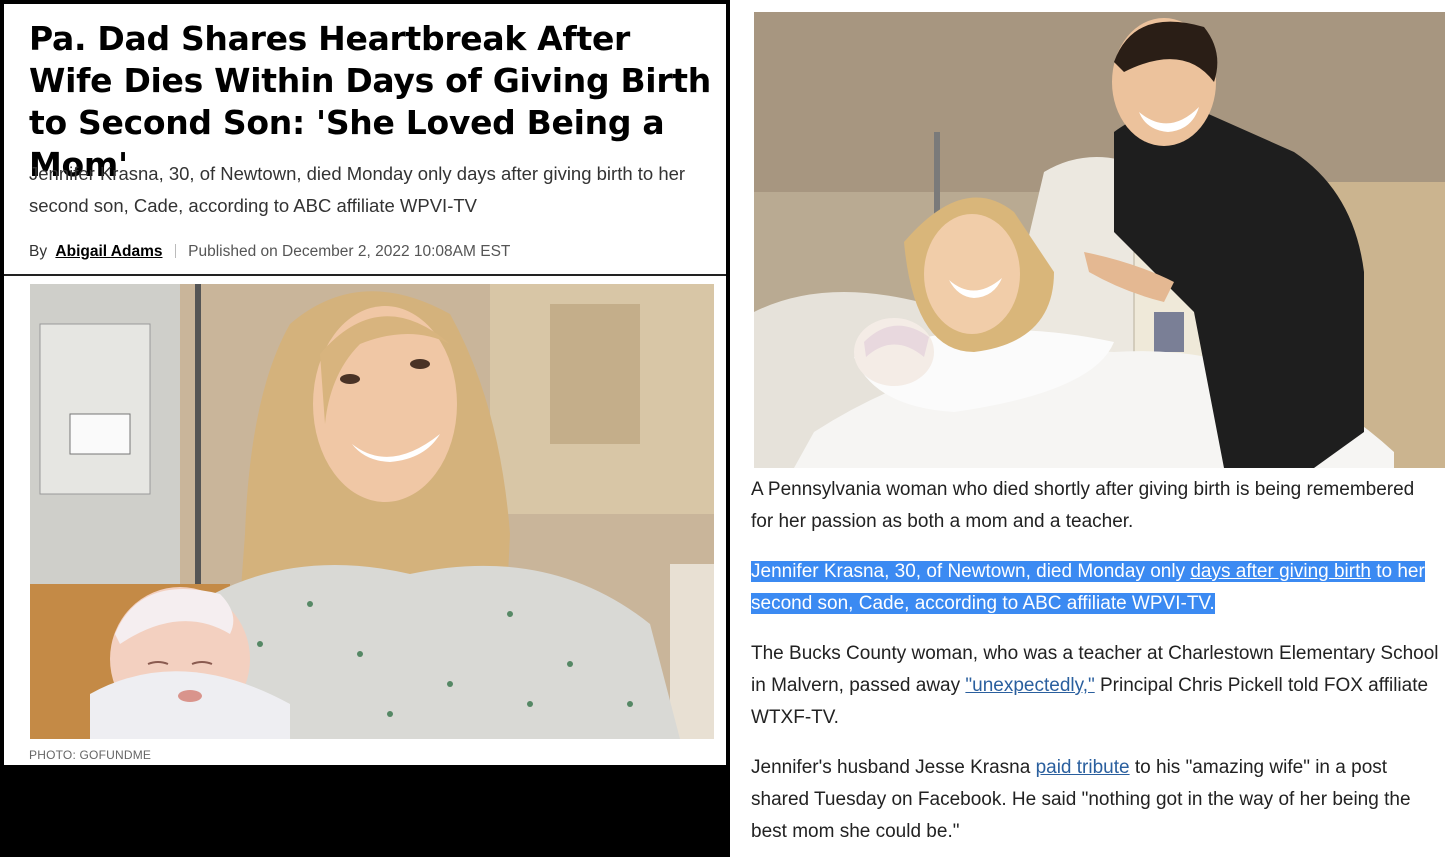  What do you see at coordinates (1083, 767) in the screenshot?
I see `paid-tribute-link: paid tribute` at bounding box center [1083, 767].